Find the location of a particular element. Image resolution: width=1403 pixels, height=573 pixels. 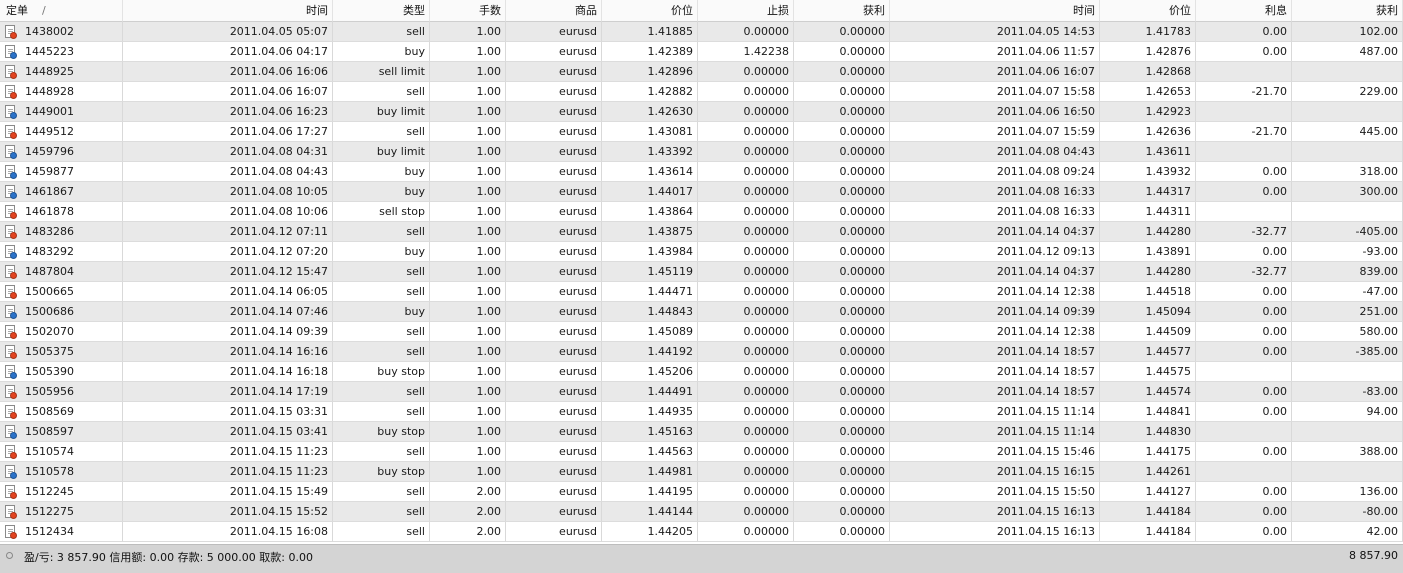

column-header-profit: 获利 is located at coordinates (1347, 11).